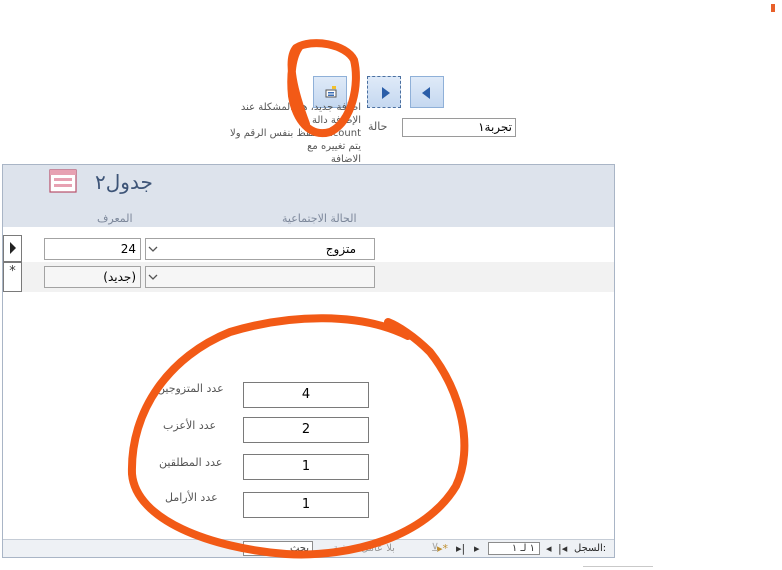  I want to click on count-divorced-field: 1, so click(306, 467).